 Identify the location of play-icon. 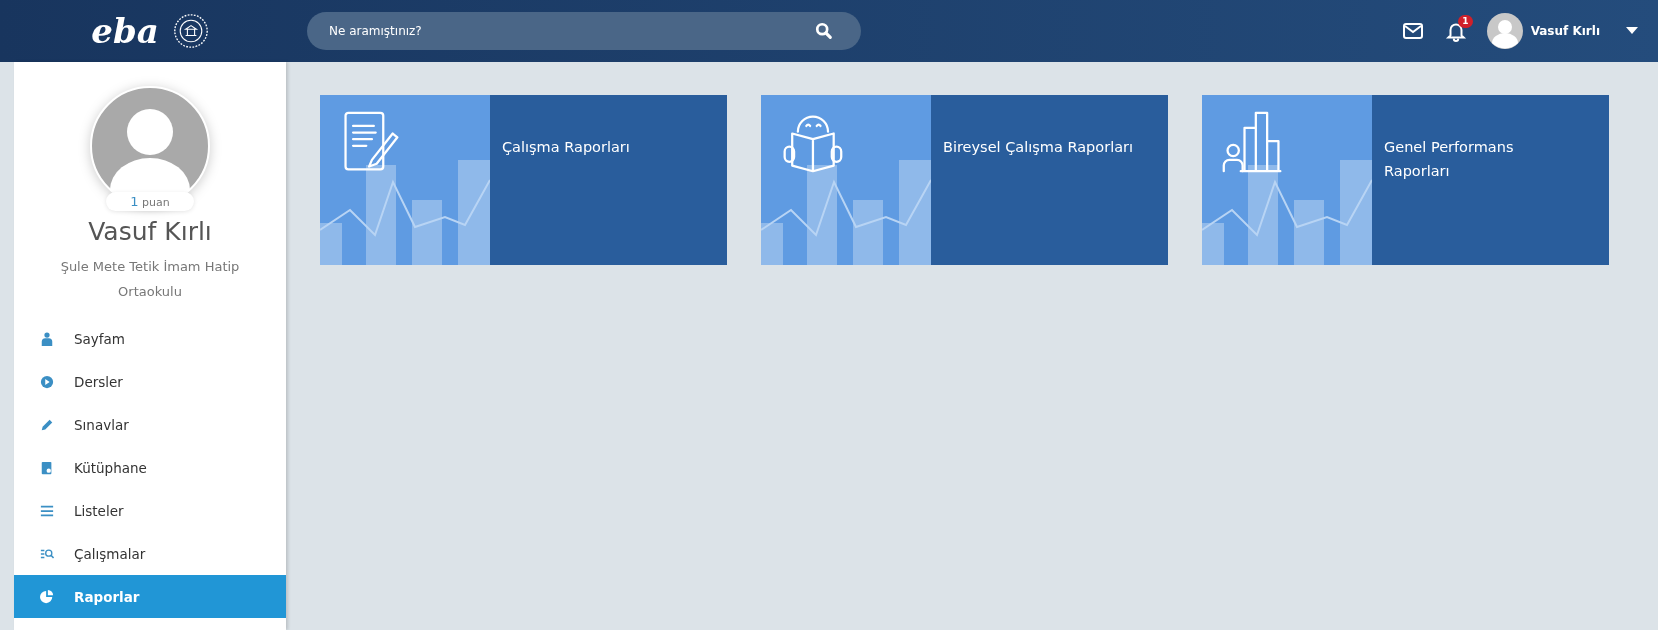
(47, 381).